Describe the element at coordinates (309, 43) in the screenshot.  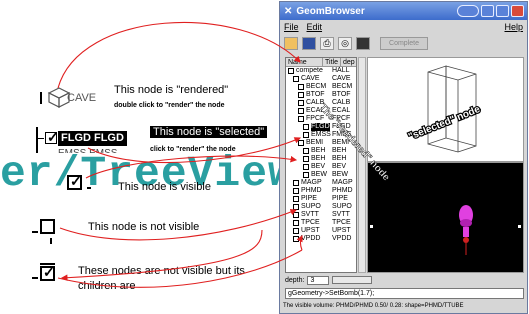
I see `save-icon` at that location.